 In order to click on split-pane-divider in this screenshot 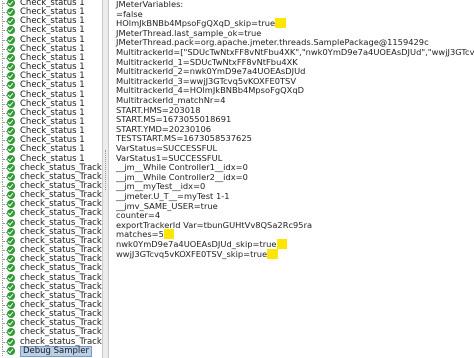, I will do `click(105, 179)`.